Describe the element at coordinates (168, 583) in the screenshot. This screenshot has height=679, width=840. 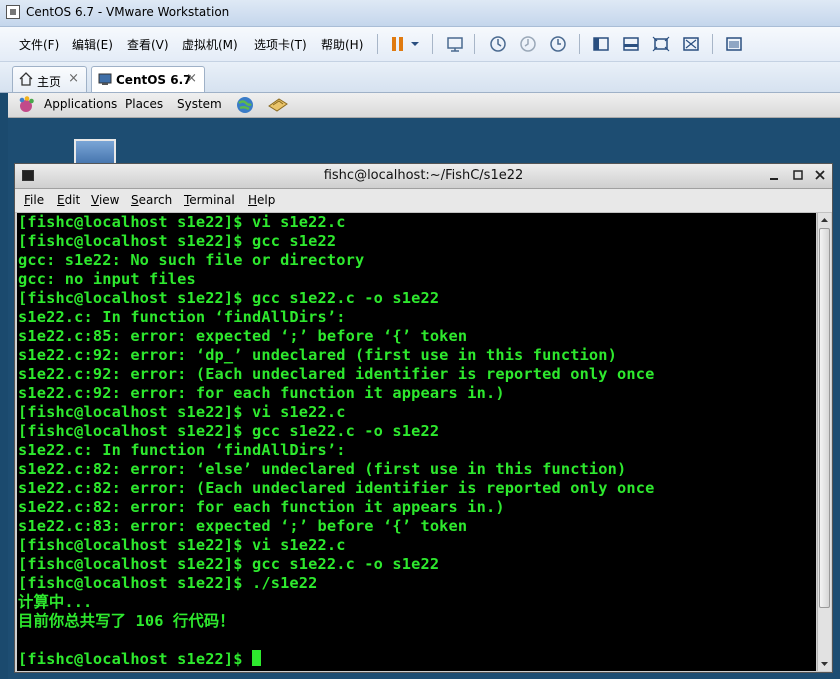
I see `terminal-line: [fishc@localhost s1e22]$ ./s1e22` at that location.